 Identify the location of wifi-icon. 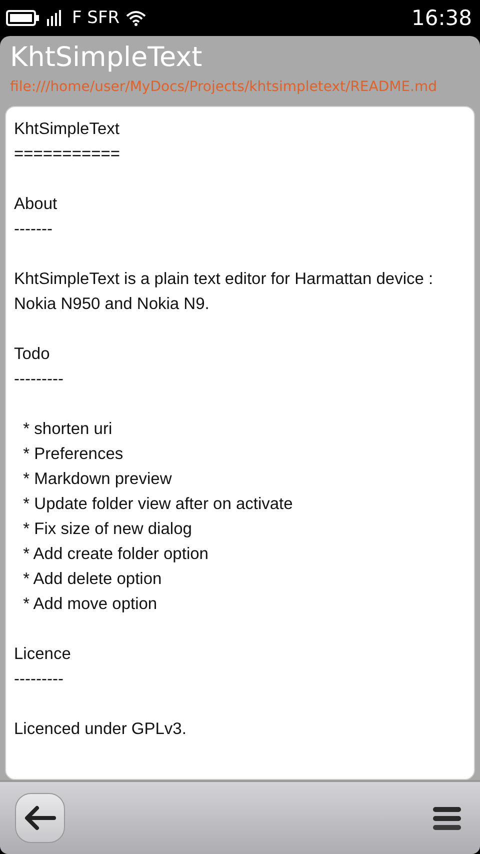
(136, 18).